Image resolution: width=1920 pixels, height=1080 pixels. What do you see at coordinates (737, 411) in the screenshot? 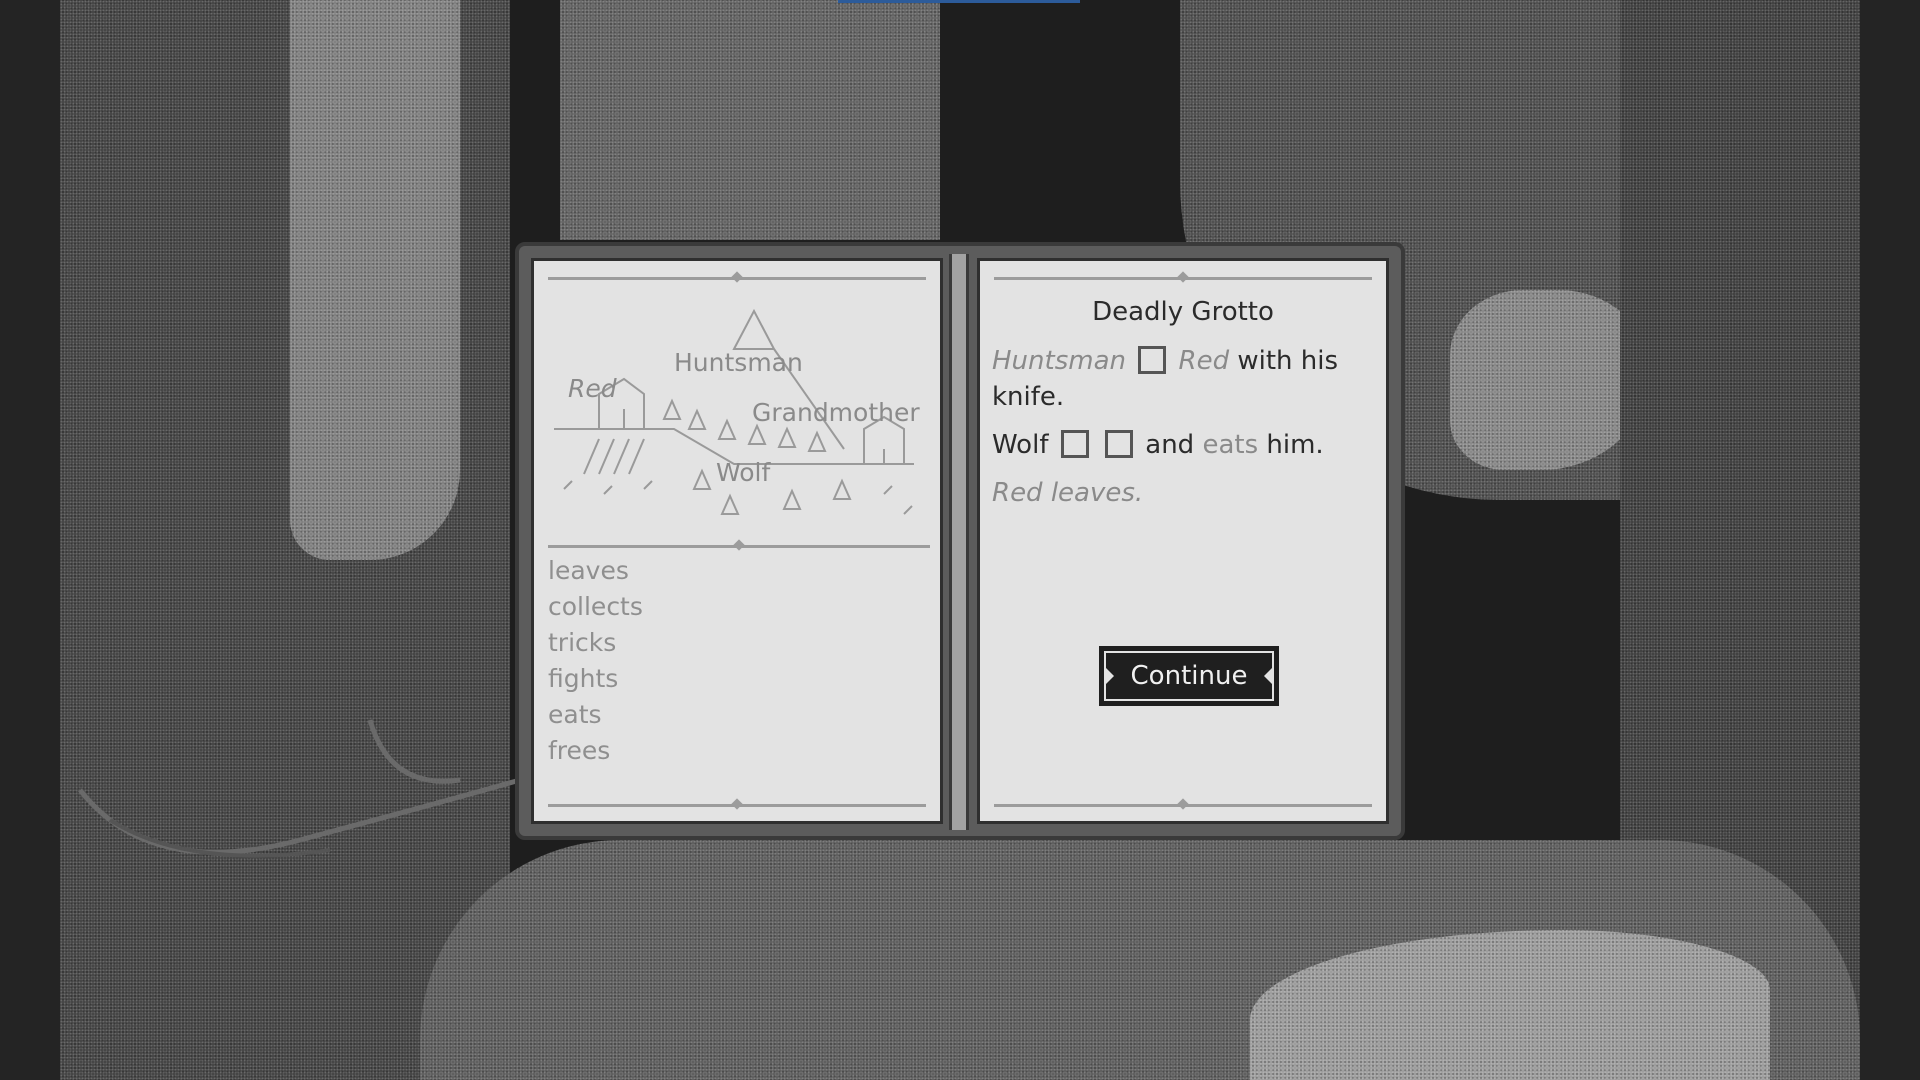
I see `story-map: Red Huntsman Grandmother Wolf` at bounding box center [737, 411].